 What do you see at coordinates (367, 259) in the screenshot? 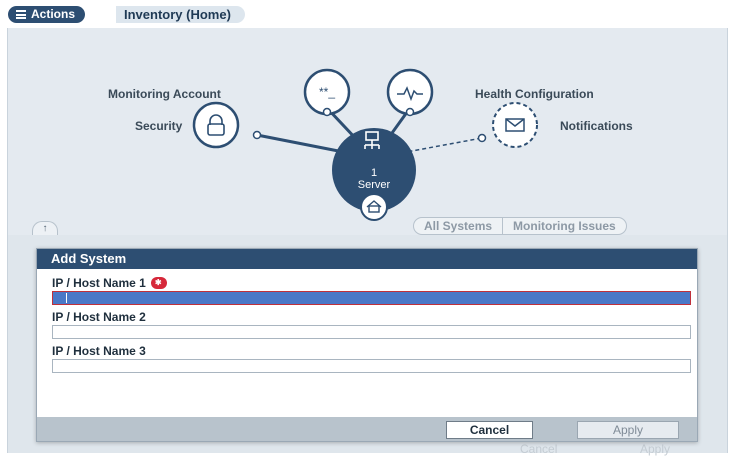
I see `dialog-title: Add System` at bounding box center [367, 259].